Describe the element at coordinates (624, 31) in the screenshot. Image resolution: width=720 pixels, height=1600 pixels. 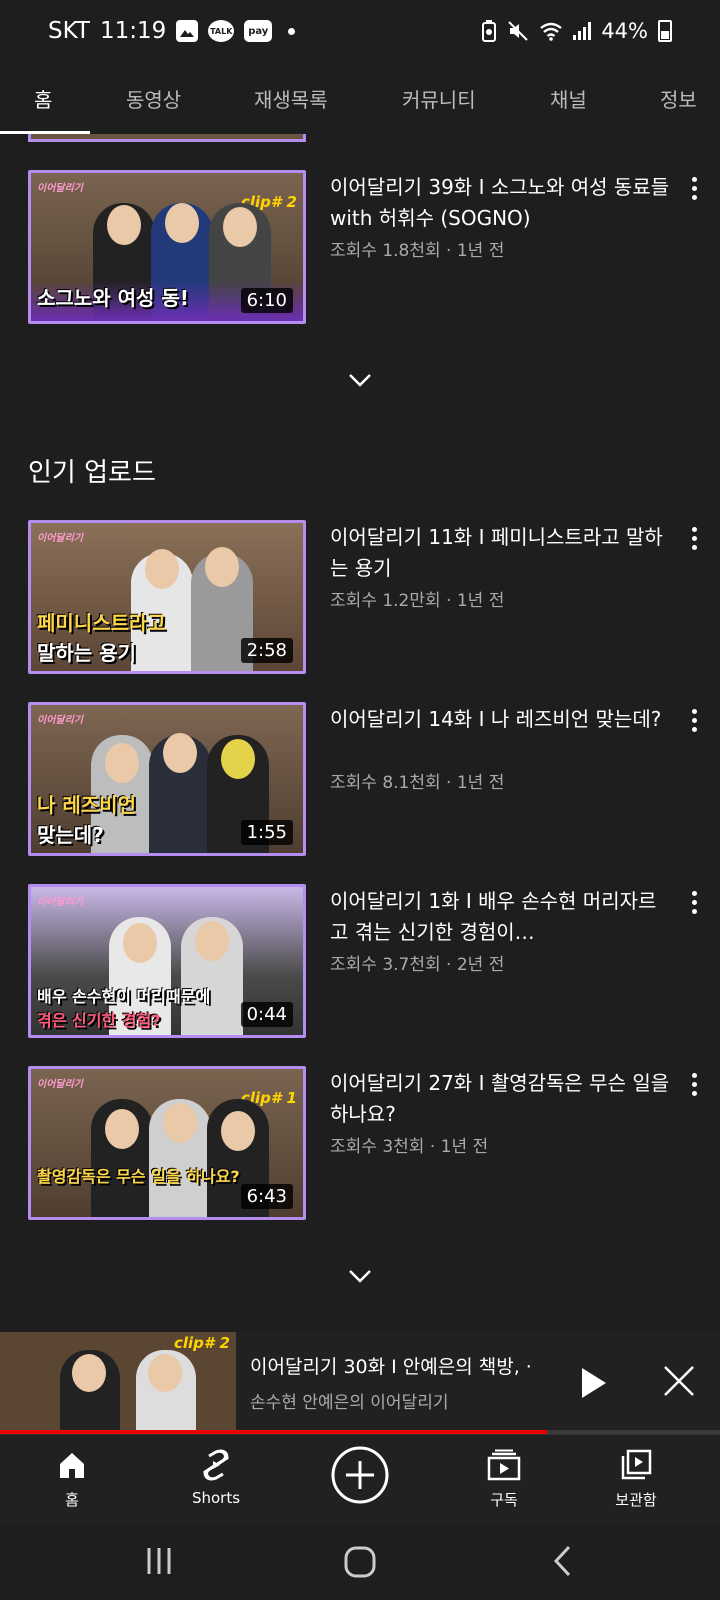
I see `battery-percent: 44%` at that location.